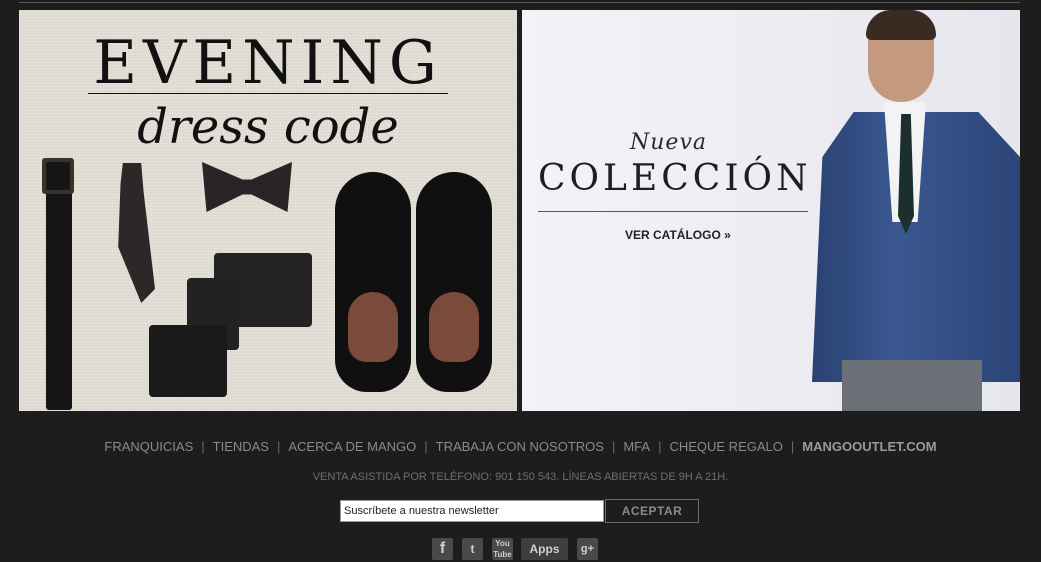 This screenshot has width=1041, height=562. Describe the element at coordinates (587, 549) in the screenshot. I see `googleplus-icon: g+` at that location.